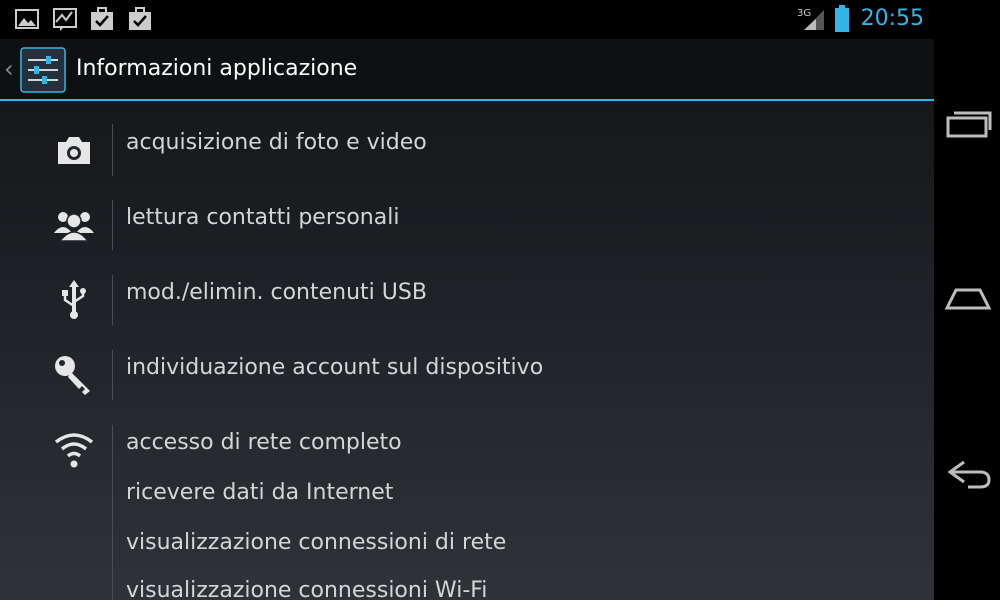 Image resolution: width=1000 pixels, height=600 pixels. Describe the element at coordinates (74, 299) in the screenshot. I see `usb-icon` at that location.